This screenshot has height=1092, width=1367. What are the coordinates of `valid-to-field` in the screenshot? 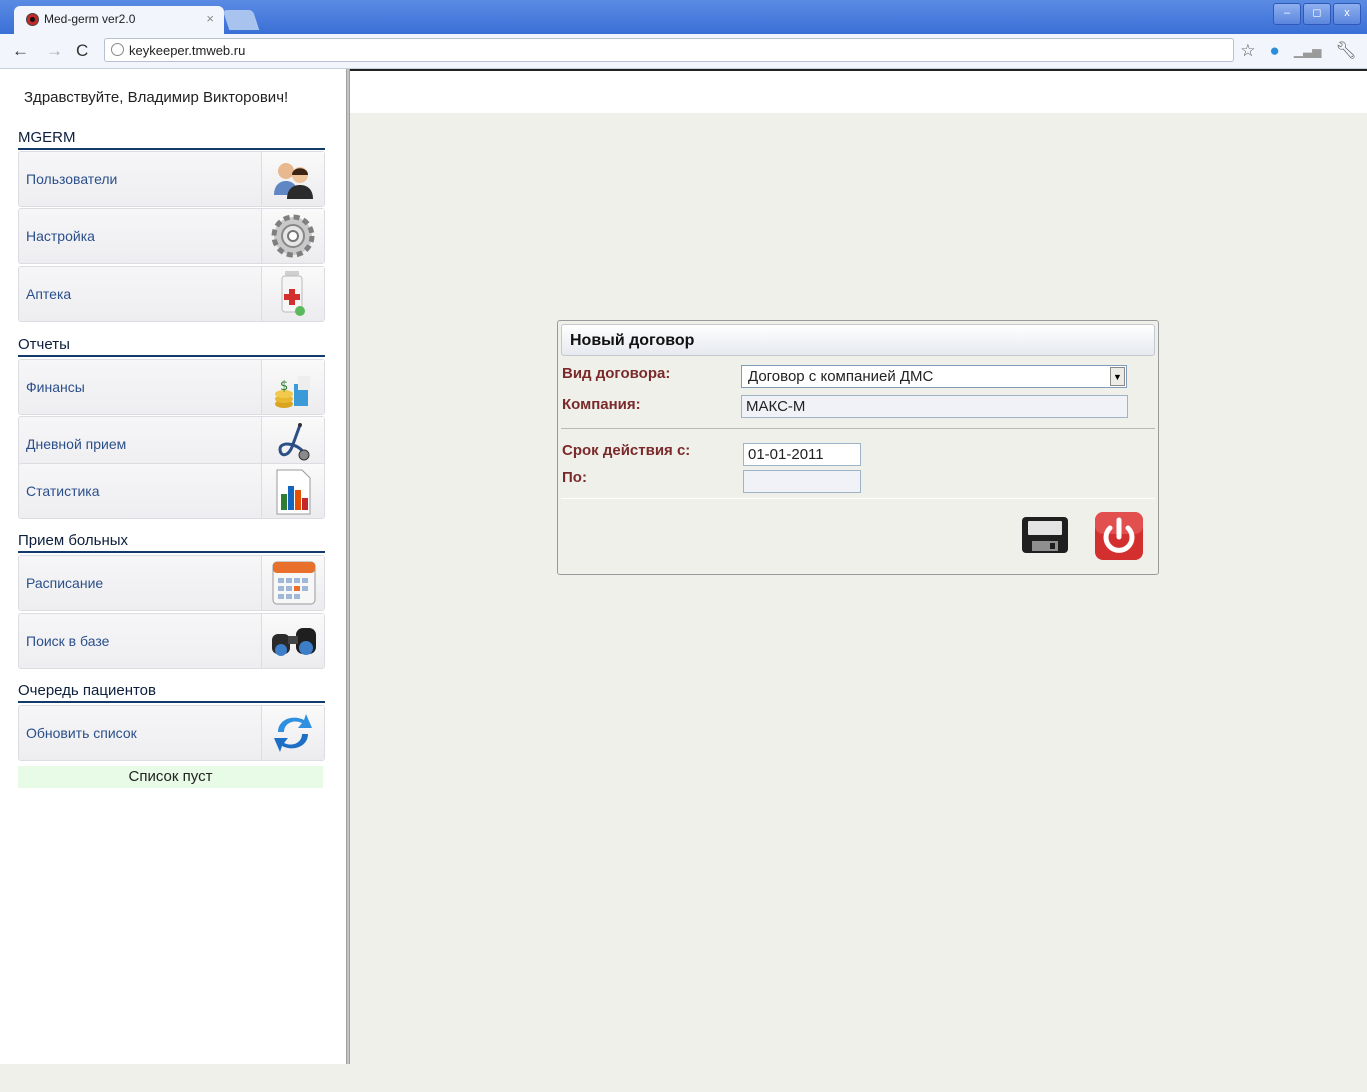 It's located at (802, 481).